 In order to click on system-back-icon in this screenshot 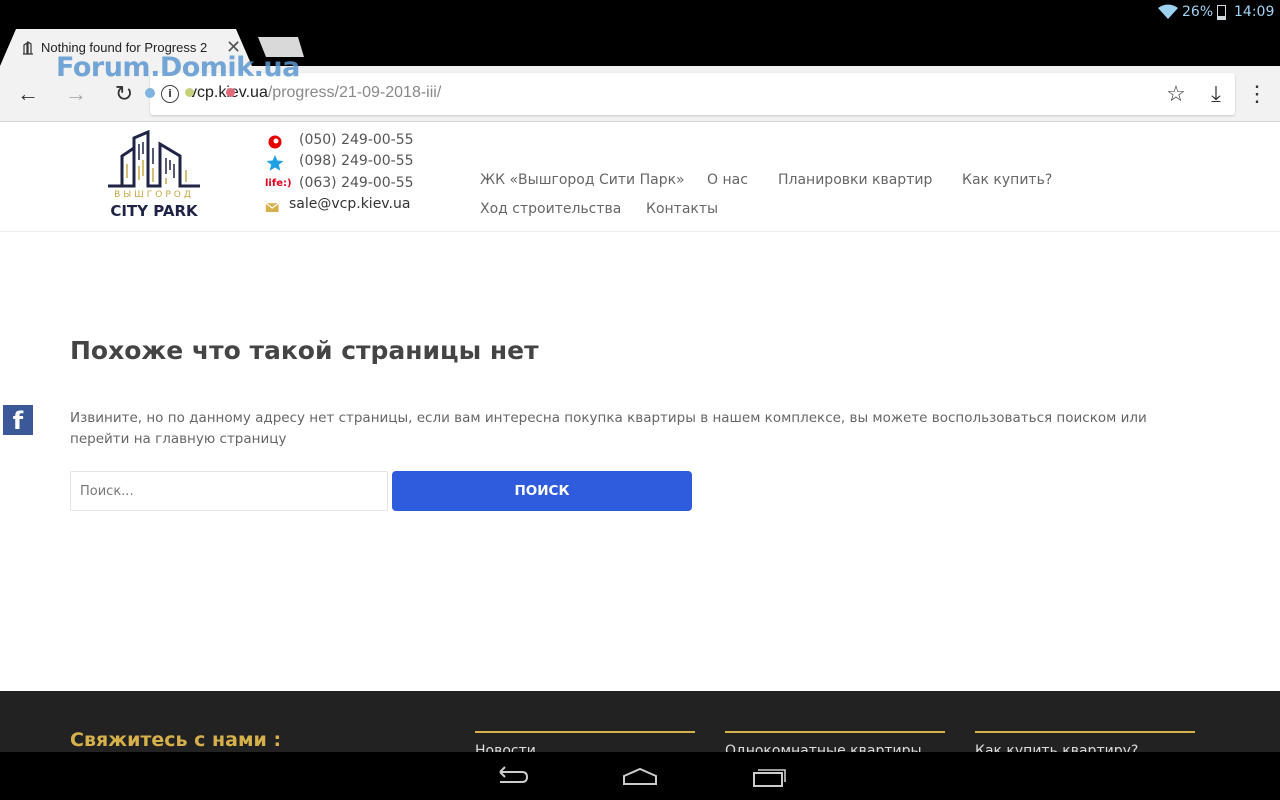, I will do `click(512, 777)`.